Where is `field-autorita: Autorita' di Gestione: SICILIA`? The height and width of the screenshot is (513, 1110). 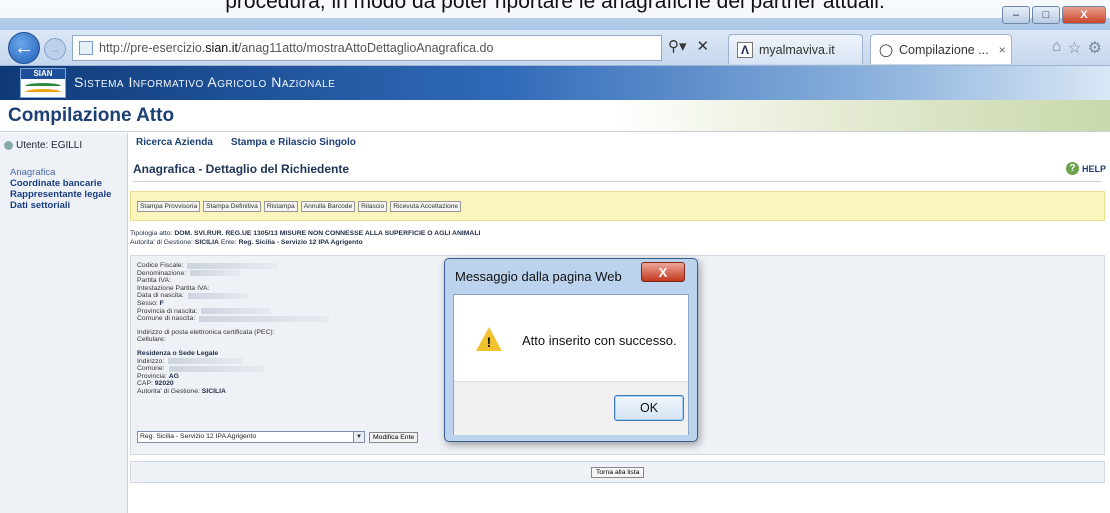 field-autorita: Autorita' di Gestione: SICILIA is located at coordinates (181, 391).